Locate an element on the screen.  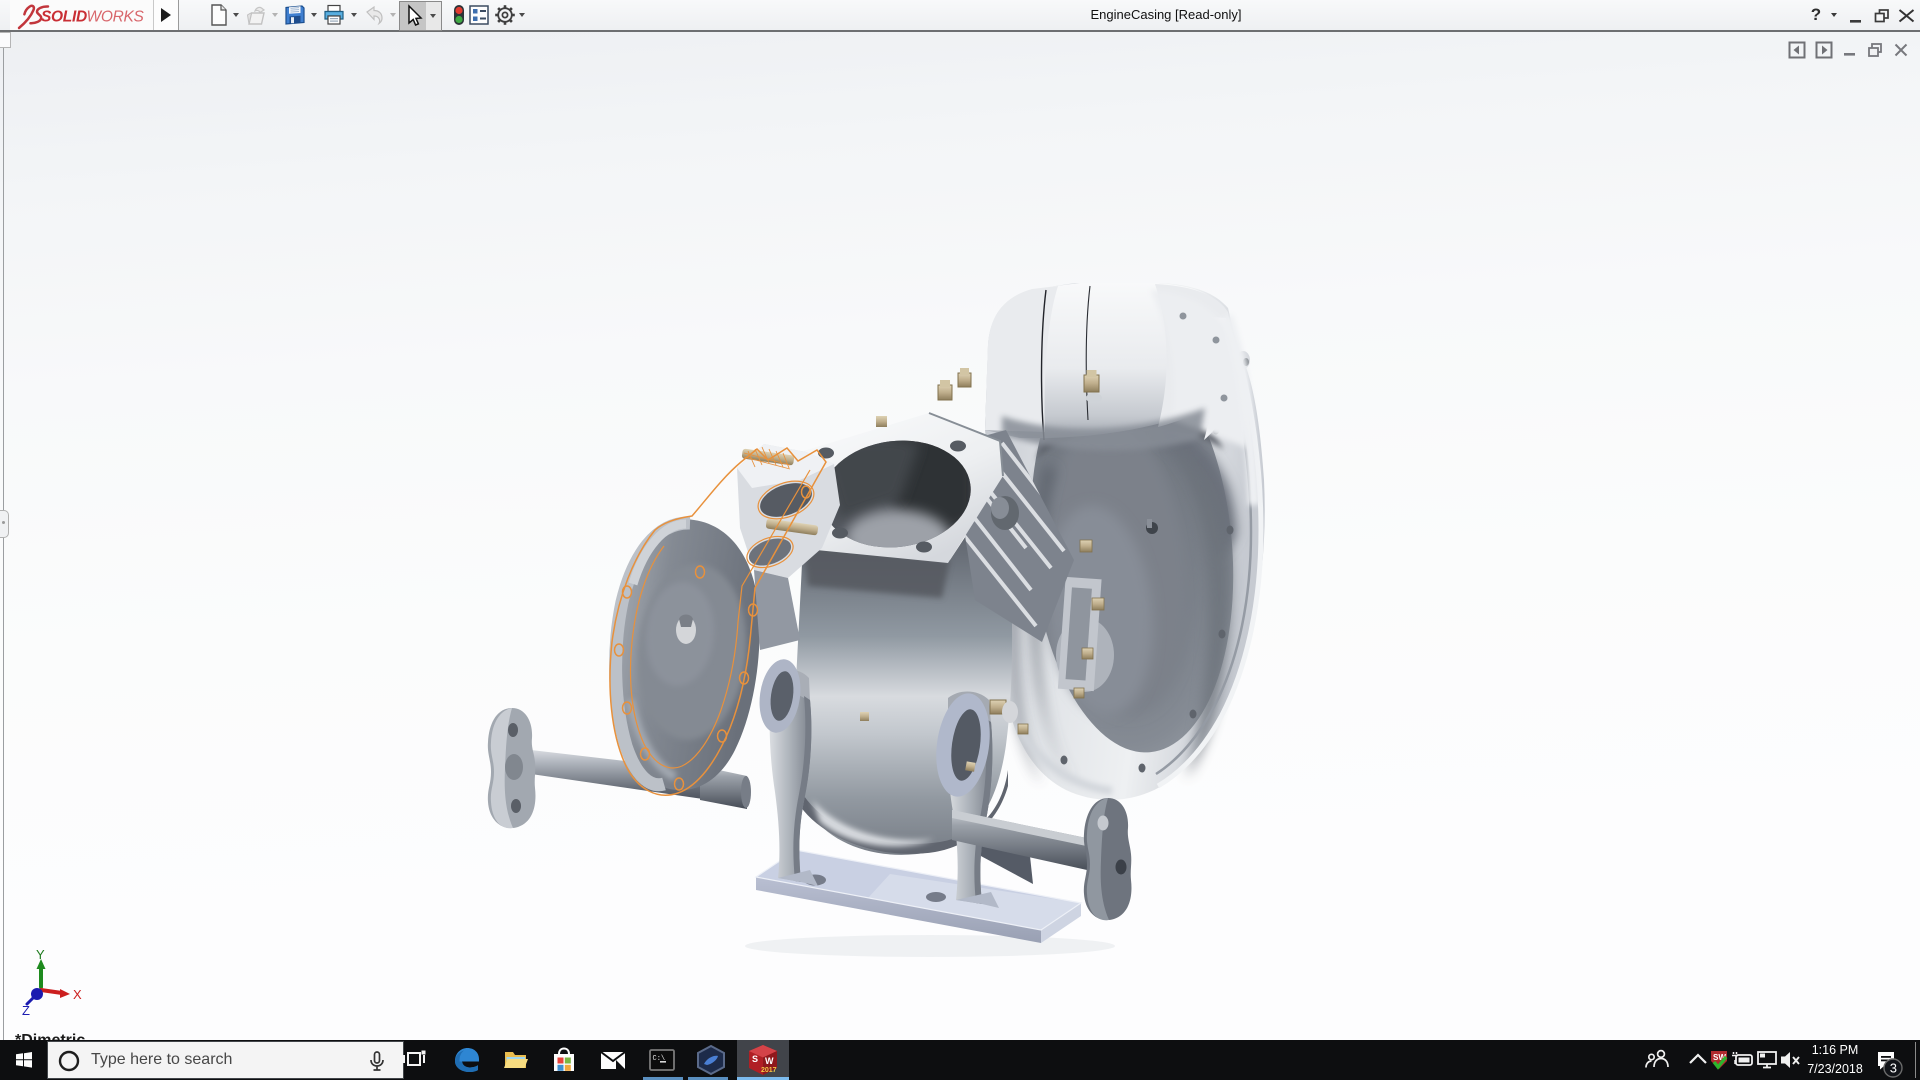
svg-text: X is located at coordinates (77, 994).